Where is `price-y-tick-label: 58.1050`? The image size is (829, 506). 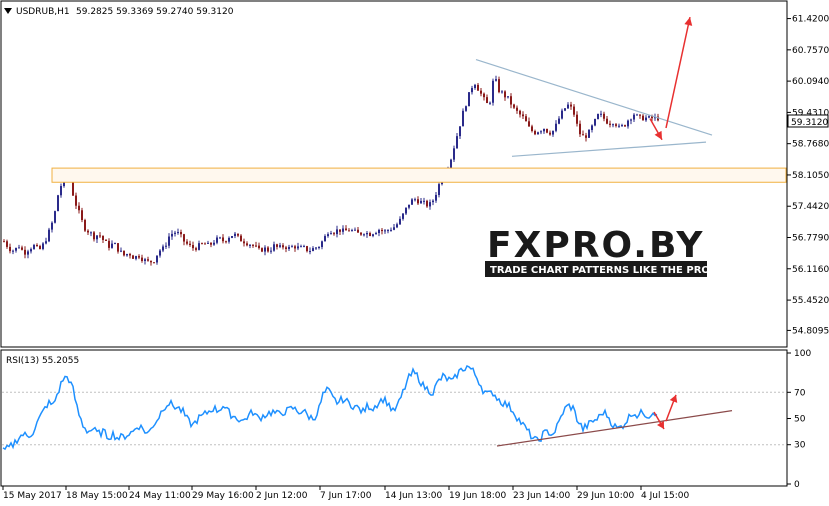
price-y-tick-label: 58.1050 is located at coordinates (810, 176).